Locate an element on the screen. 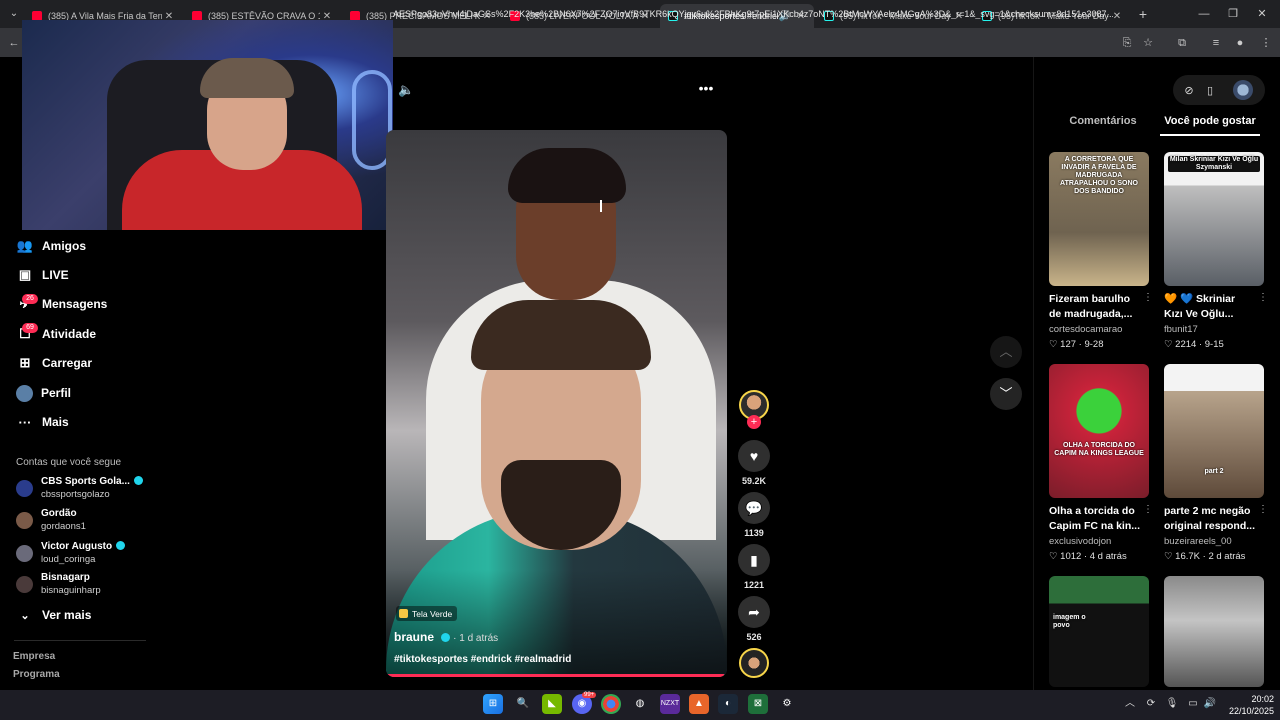 This screenshot has height=720, width=1280. following-account: Gordão gordaons1 is located at coordinates (86, 523).